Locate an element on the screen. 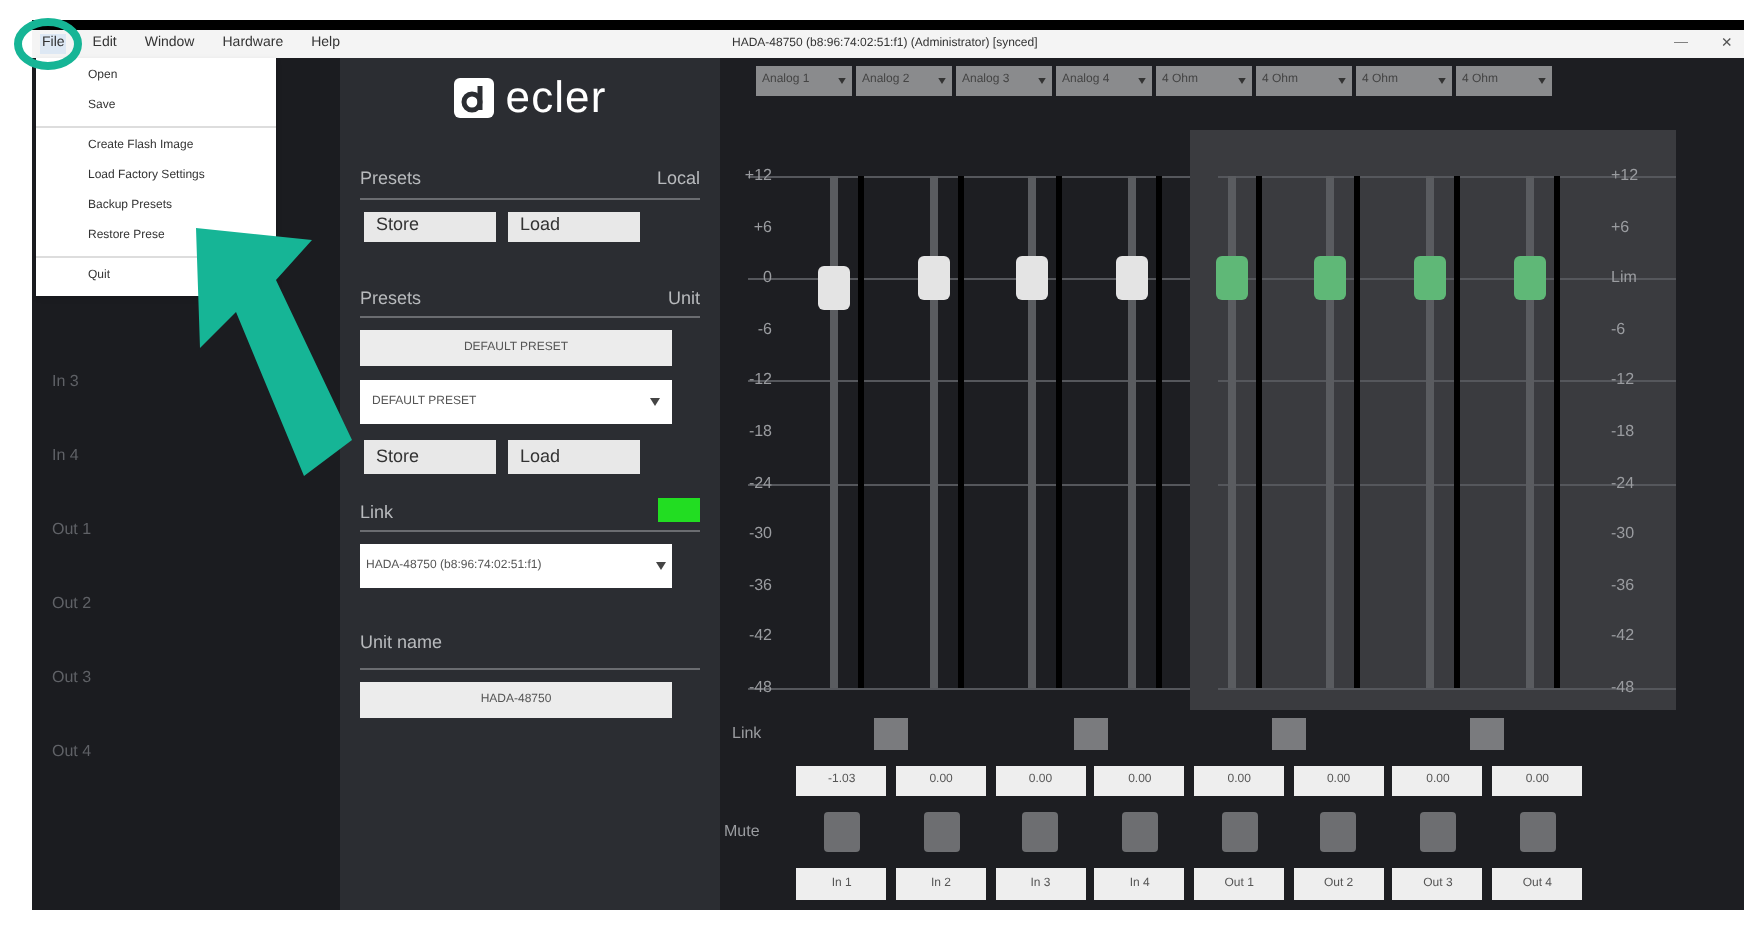  section-scope: Local is located at coordinates (678, 179).